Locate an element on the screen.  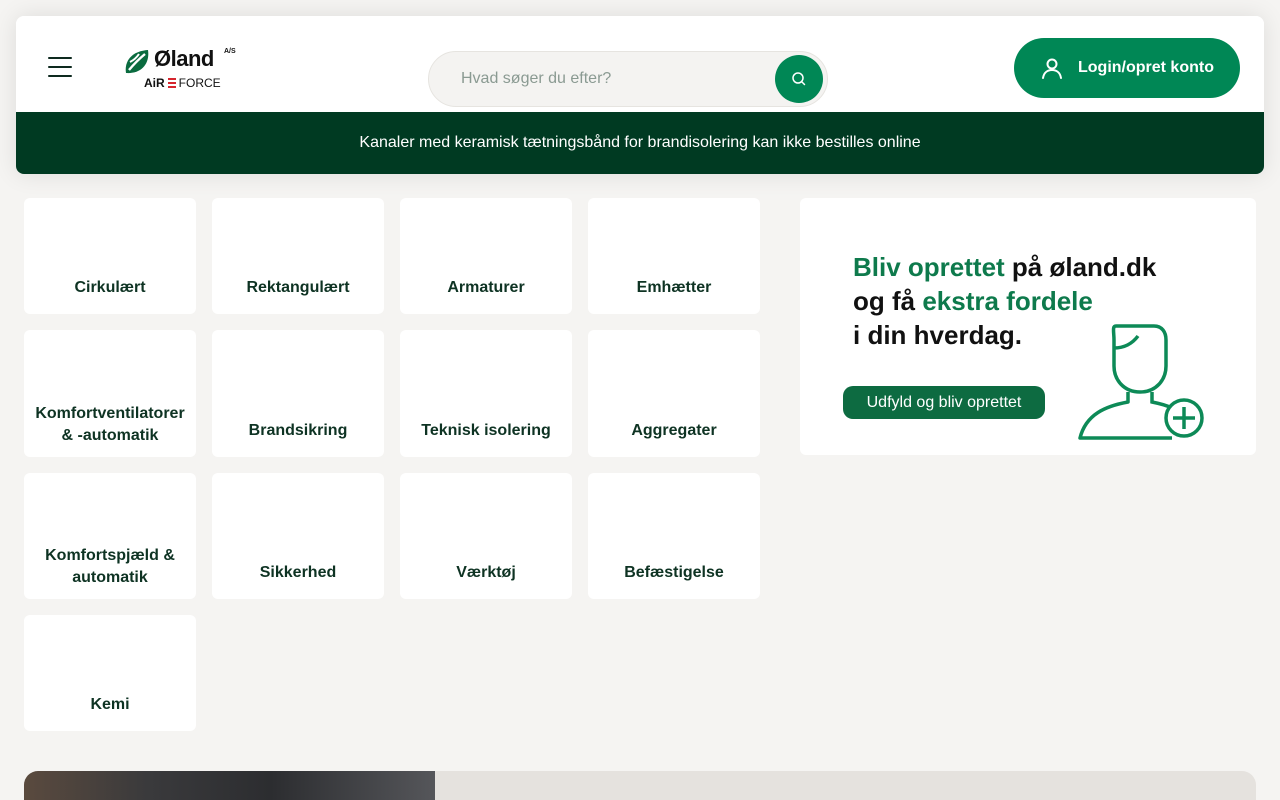
promo-photo is located at coordinates (229, 785).